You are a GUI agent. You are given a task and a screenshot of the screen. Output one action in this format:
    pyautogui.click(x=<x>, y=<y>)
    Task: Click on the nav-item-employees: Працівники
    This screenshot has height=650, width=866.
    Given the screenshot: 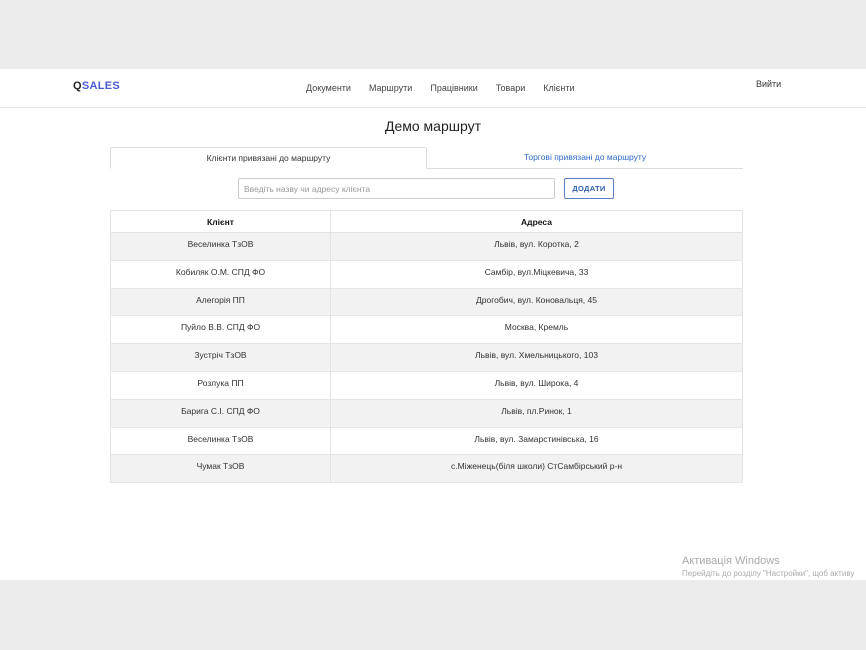 What is the action you would take?
    pyautogui.click(x=453, y=88)
    